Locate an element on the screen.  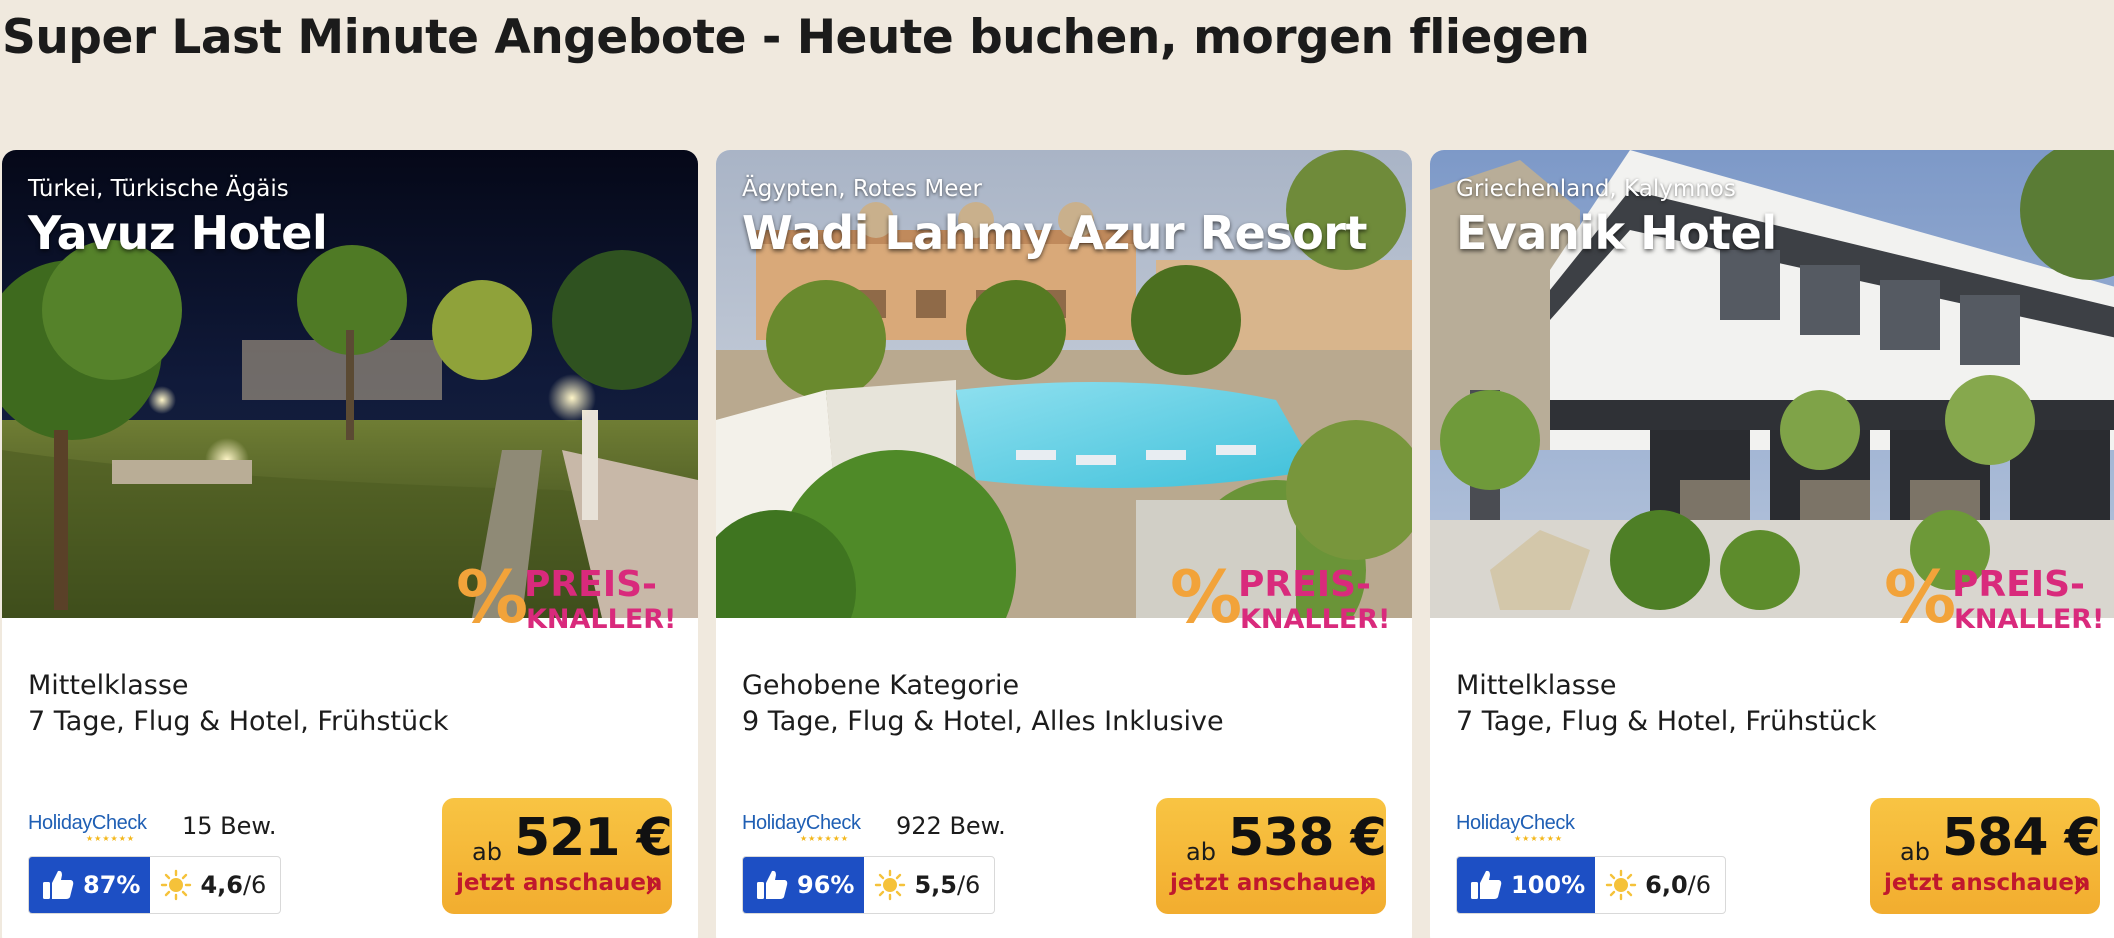
recommendation-rate: 87% is located at coordinates (90, 885).